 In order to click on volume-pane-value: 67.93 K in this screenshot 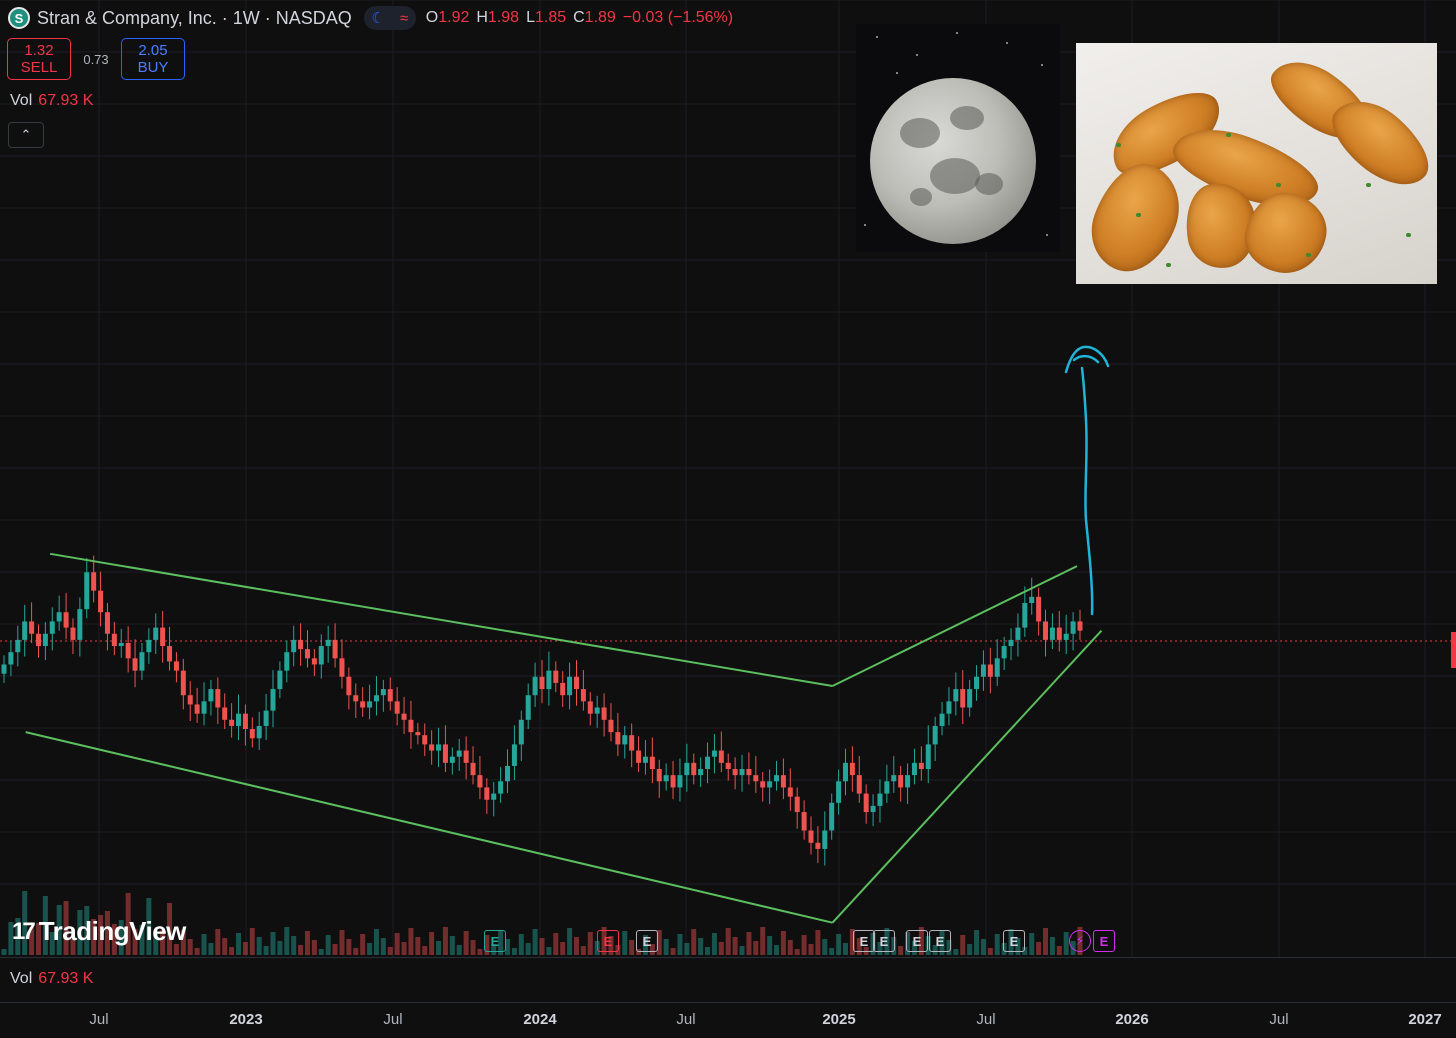, I will do `click(66, 978)`.